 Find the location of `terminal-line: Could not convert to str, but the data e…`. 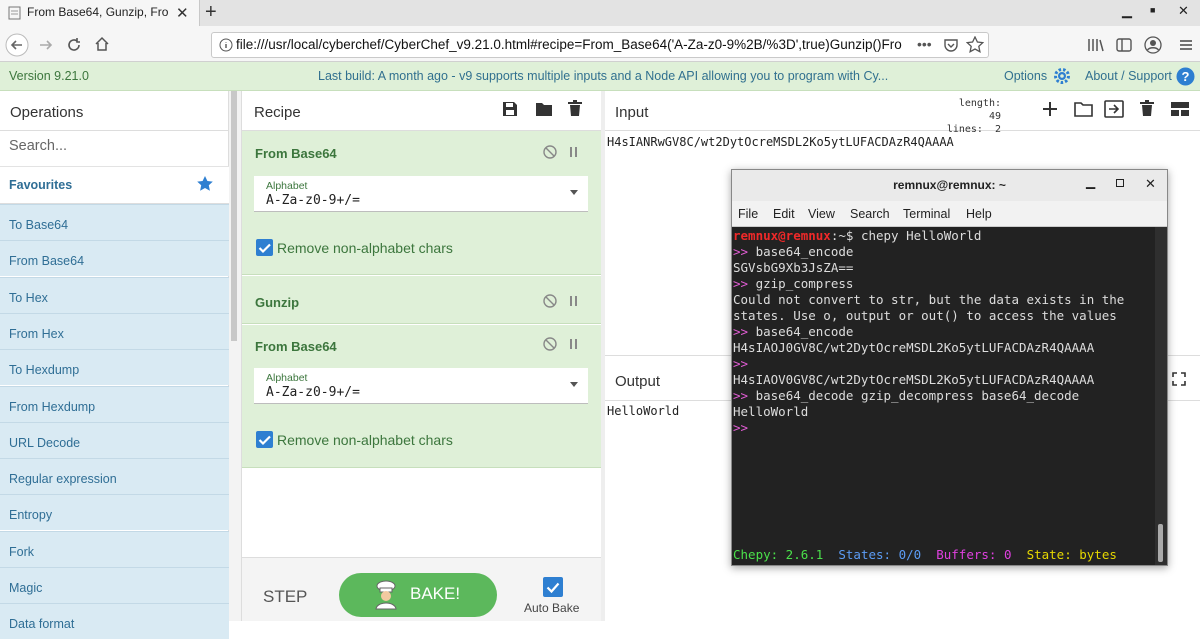

terminal-line: Could not convert to str, but the data e… is located at coordinates (928, 300).